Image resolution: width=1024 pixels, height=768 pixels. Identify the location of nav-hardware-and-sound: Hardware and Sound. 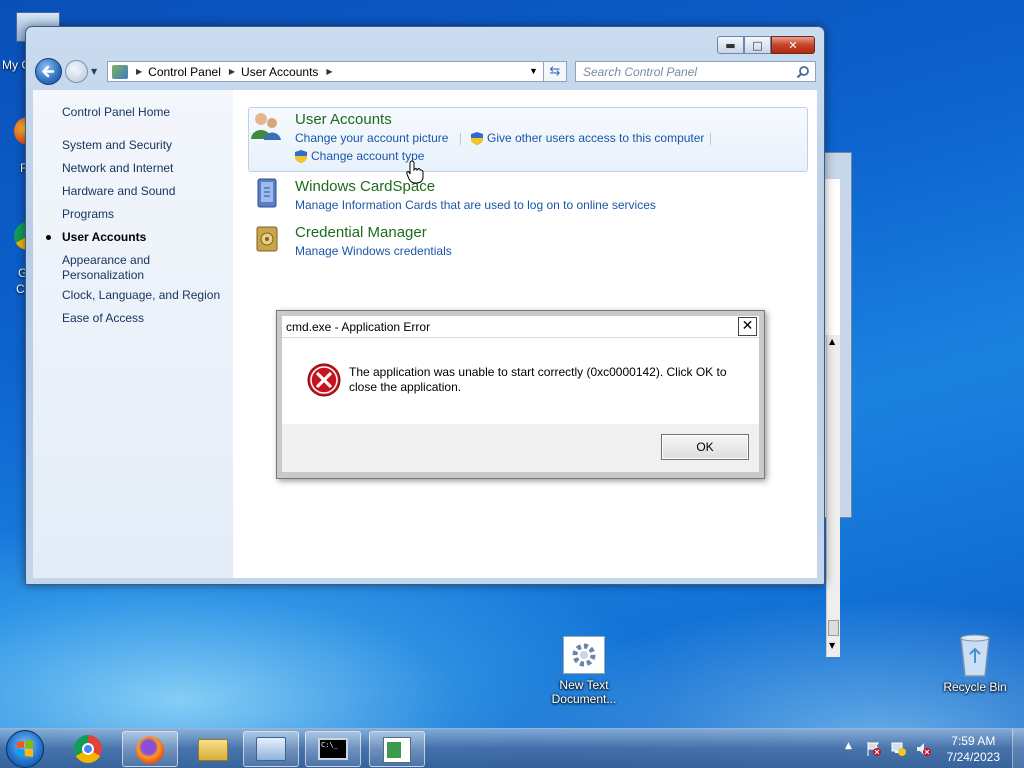
(118, 191).